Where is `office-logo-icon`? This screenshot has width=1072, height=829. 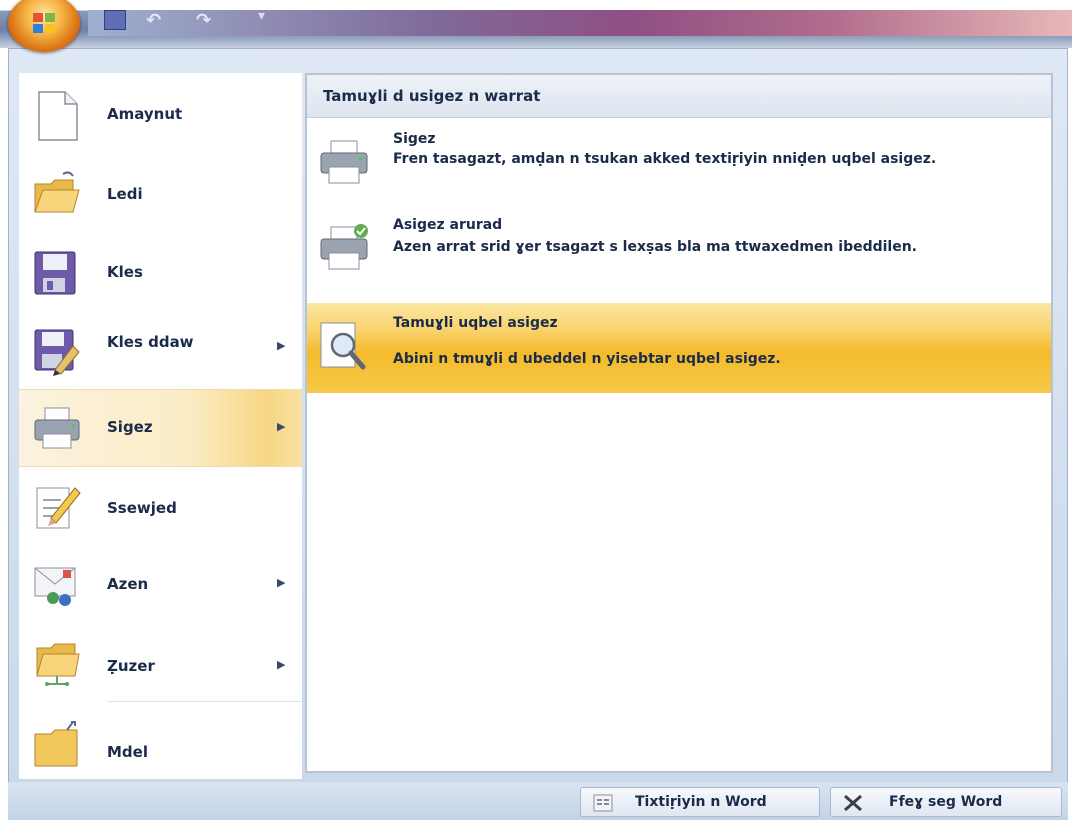 office-logo-icon is located at coordinates (44, 23).